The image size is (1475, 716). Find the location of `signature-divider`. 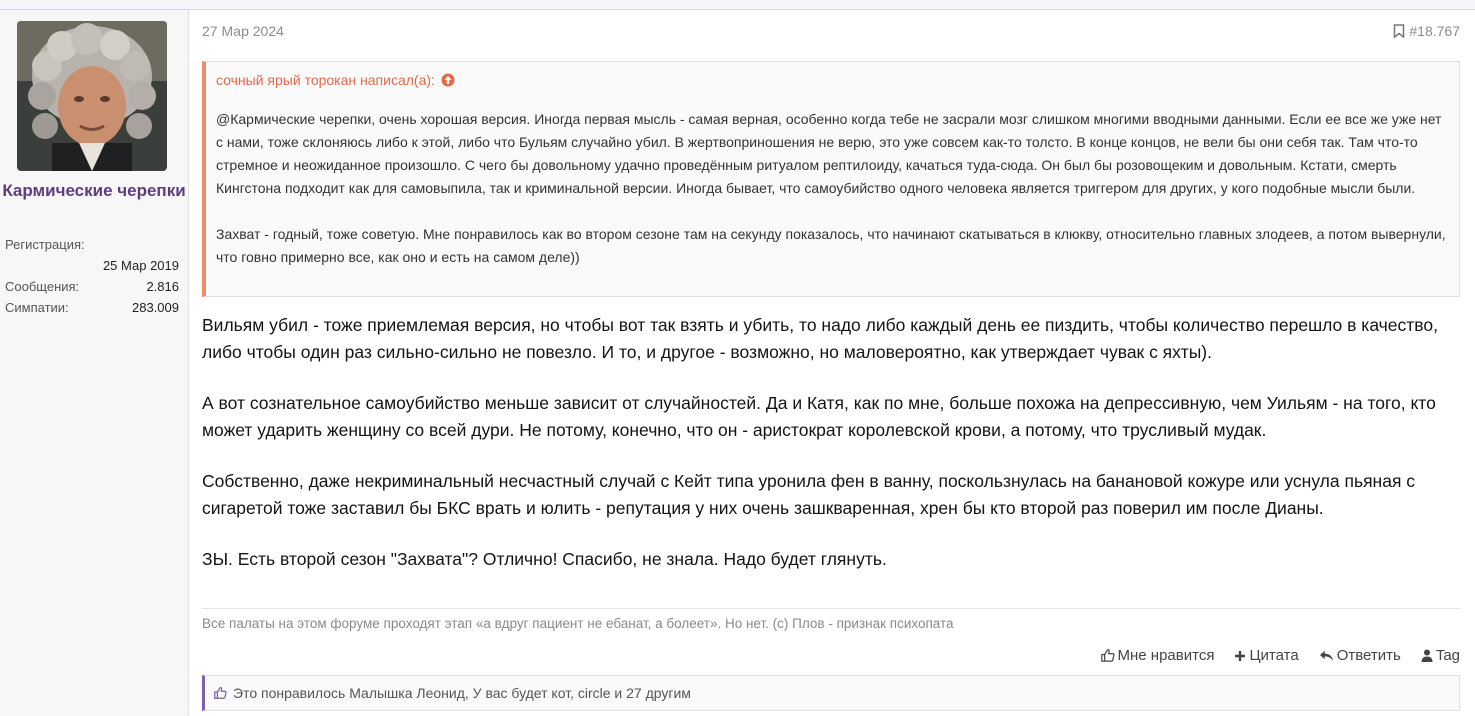

signature-divider is located at coordinates (831, 608).